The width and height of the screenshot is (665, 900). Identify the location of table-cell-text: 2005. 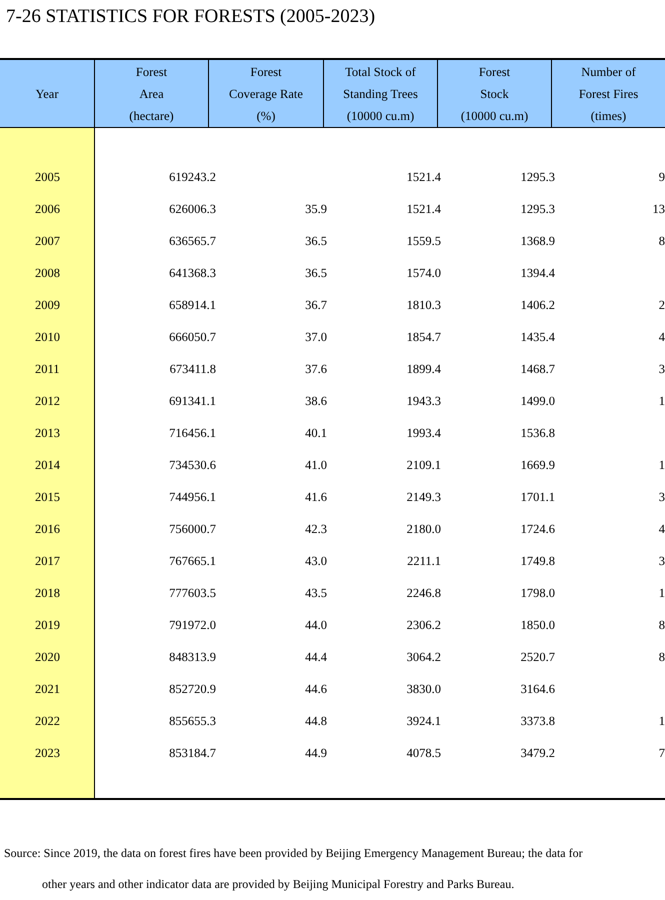
(47, 177).